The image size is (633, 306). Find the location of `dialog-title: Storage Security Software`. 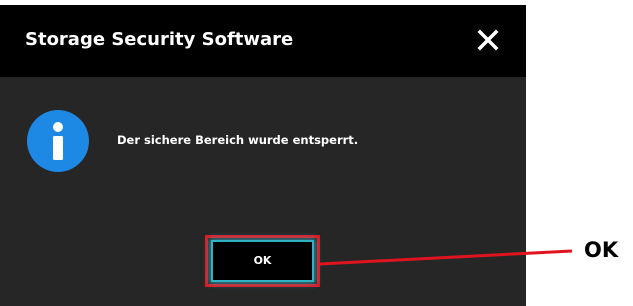

dialog-title: Storage Security Software is located at coordinates (159, 39).